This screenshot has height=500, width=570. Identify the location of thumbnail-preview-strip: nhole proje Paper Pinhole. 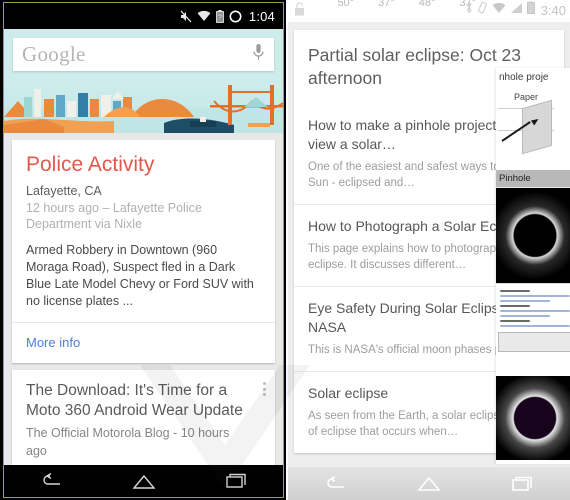
(533, 266).